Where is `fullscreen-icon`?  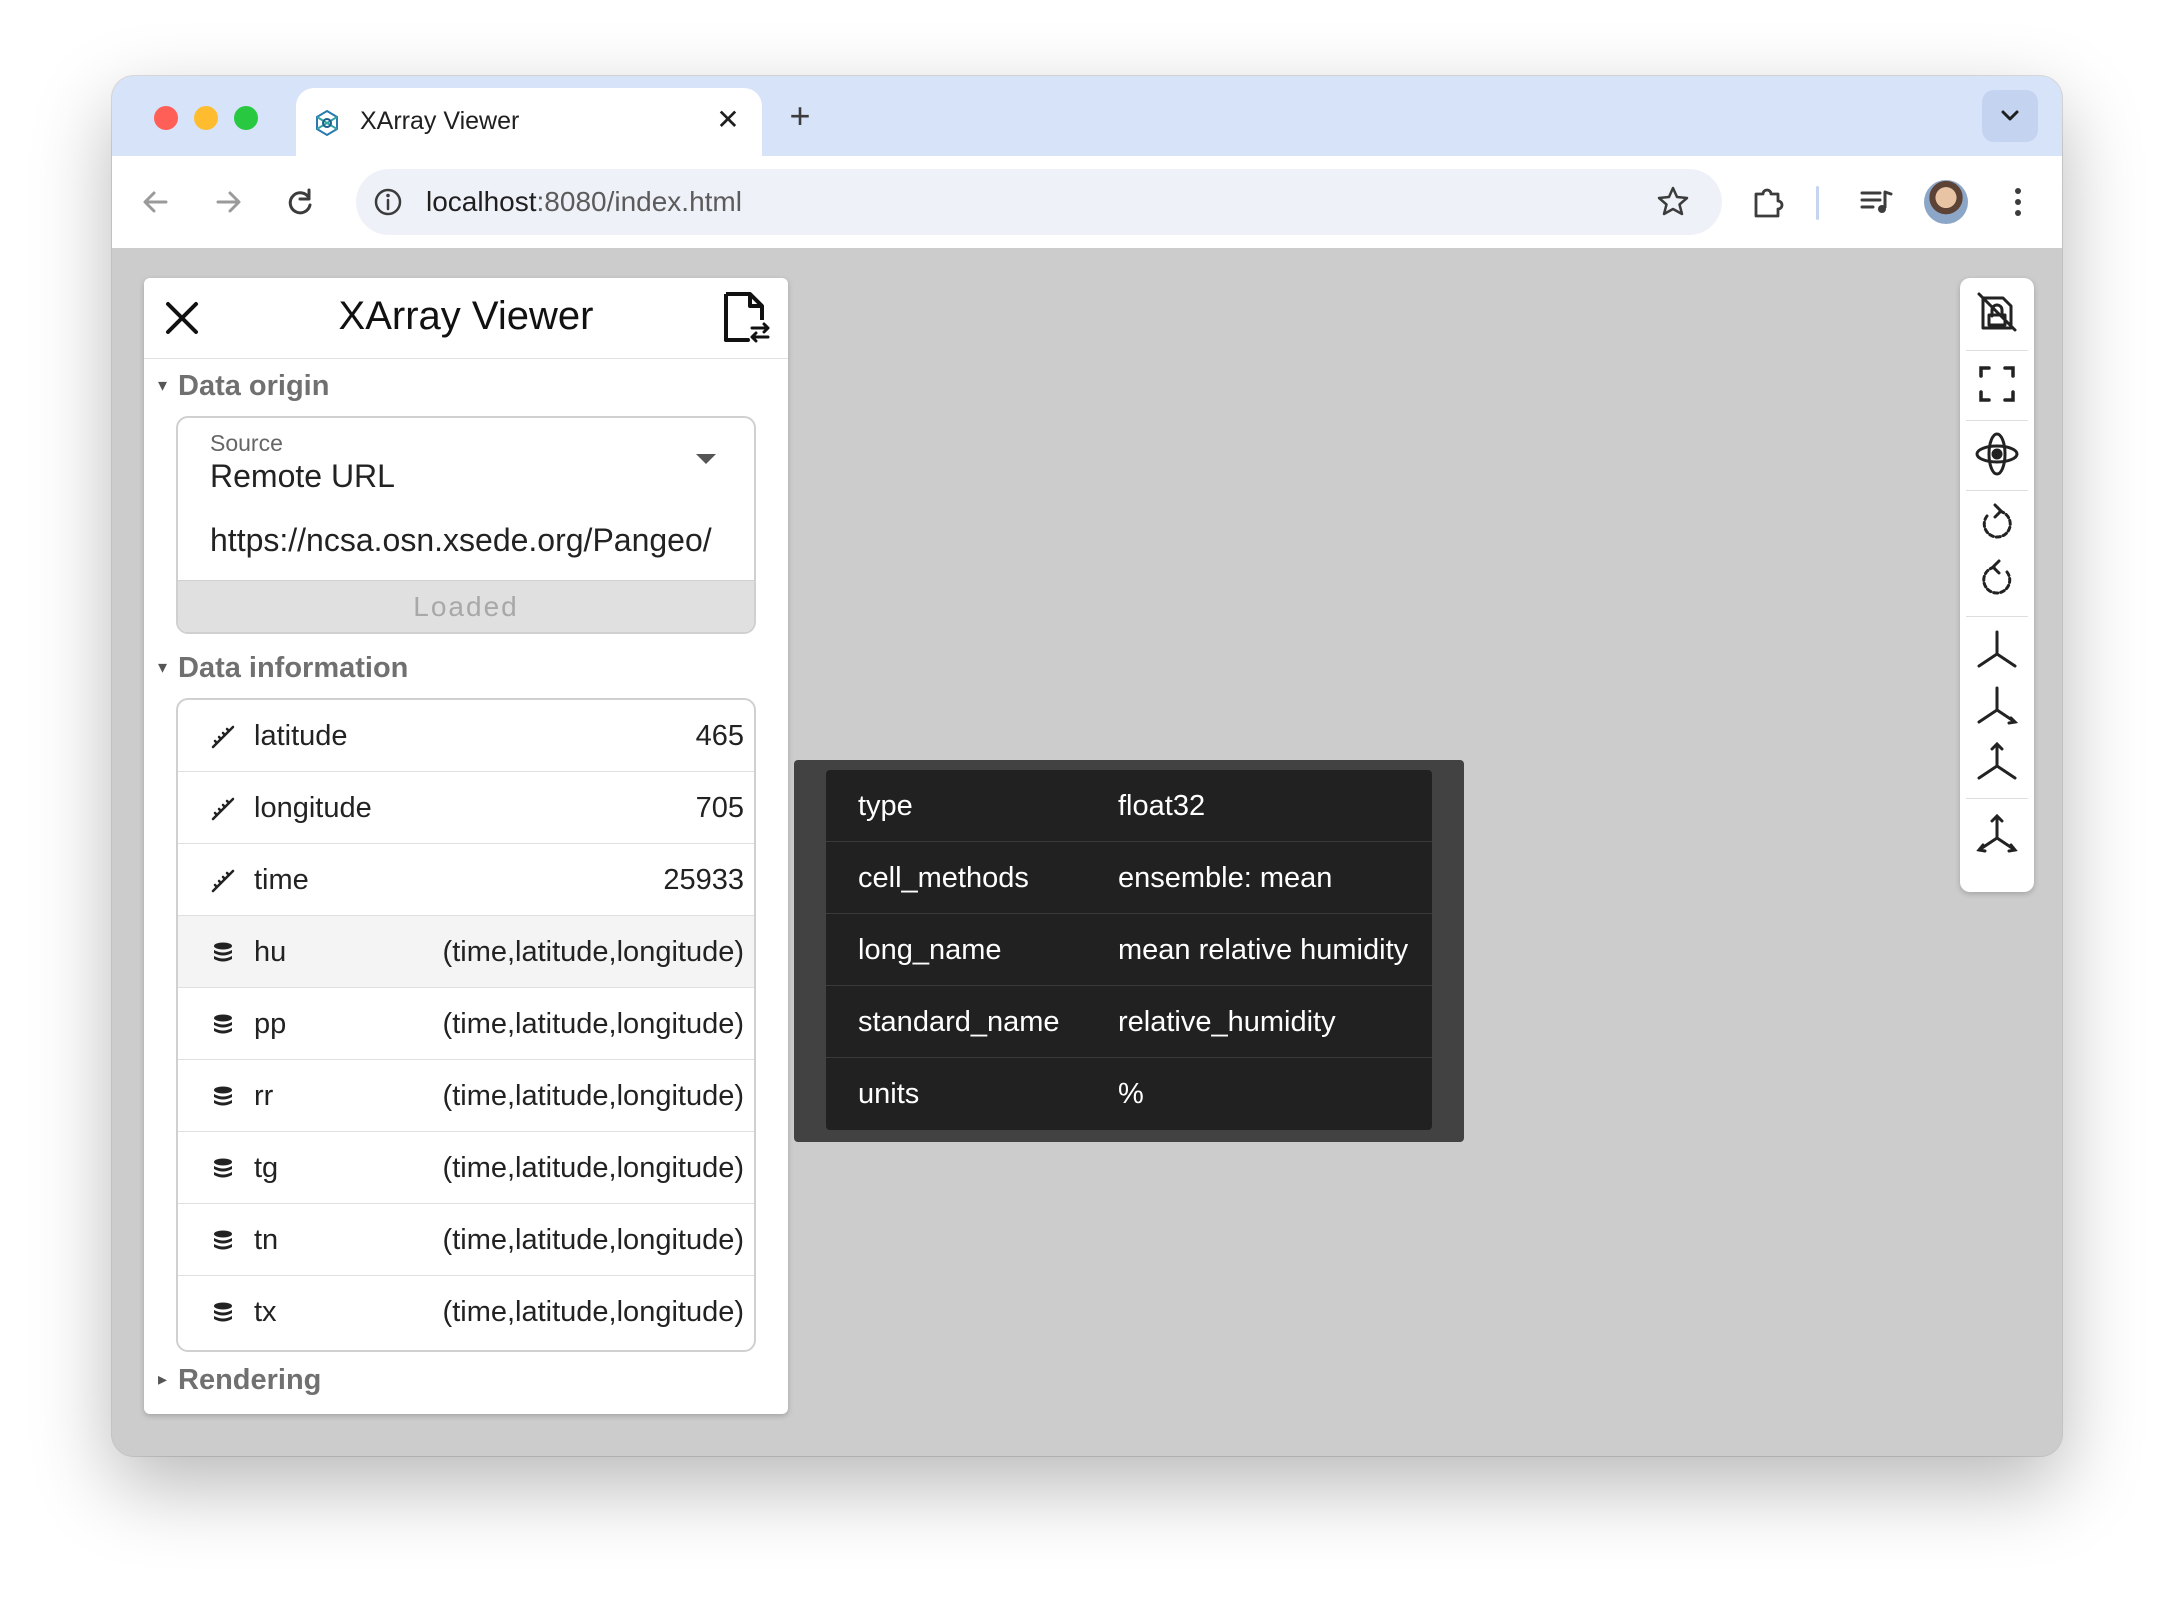
fullscreen-icon is located at coordinates (1997, 384).